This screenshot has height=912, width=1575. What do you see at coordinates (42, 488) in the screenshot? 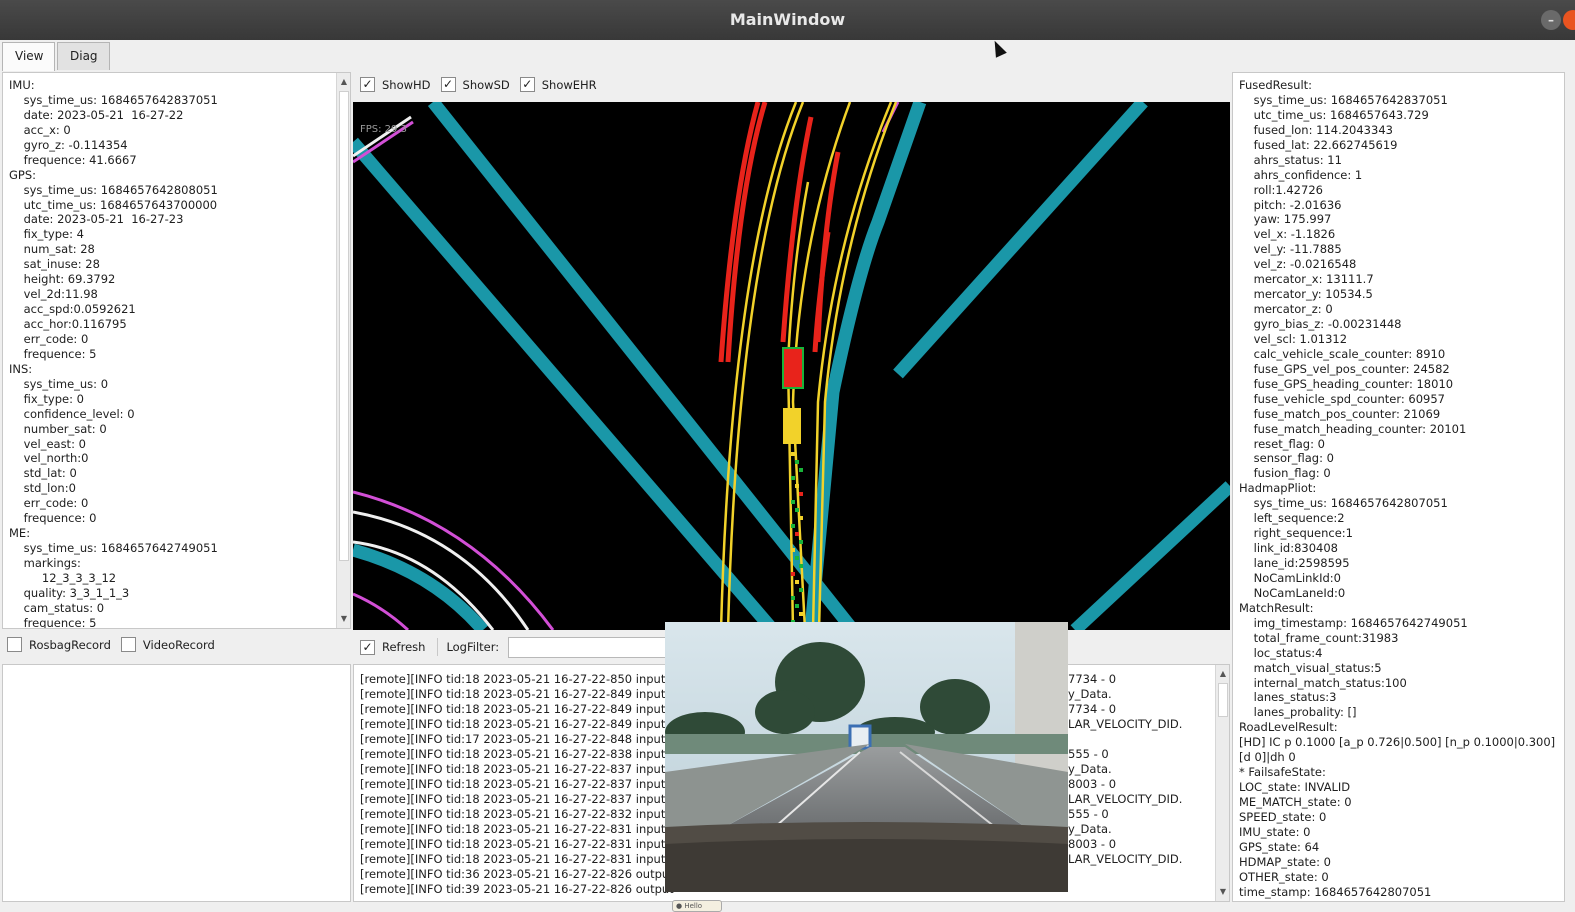
I see `status-line: std_lon:0` at bounding box center [42, 488].